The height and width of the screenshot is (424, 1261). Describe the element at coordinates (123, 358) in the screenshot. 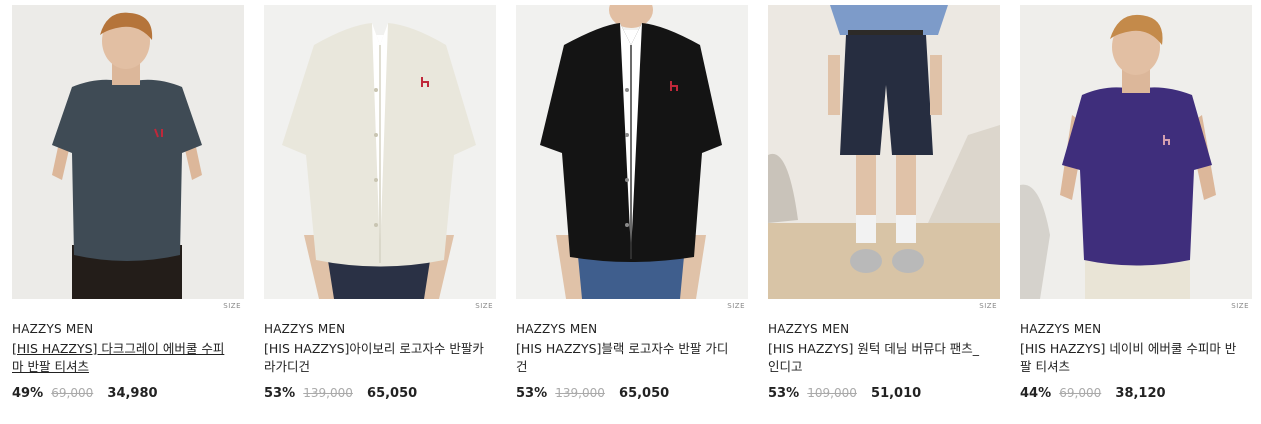

I see `product-name-link: [HIS HAZZYS] 다크그레이 에버쿨 수피마 반팔 티셔츠` at that location.